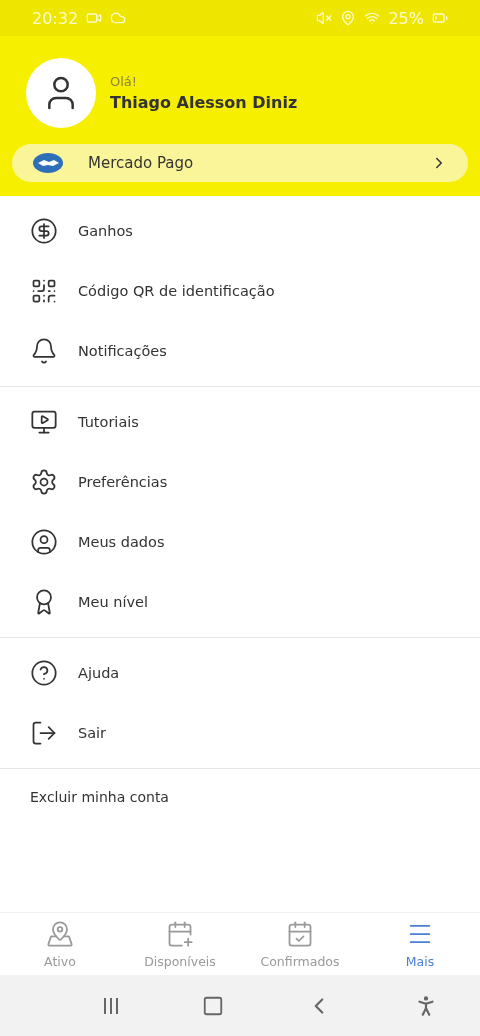 Image resolution: width=480 pixels, height=1036 pixels. What do you see at coordinates (99, 797) in the screenshot?
I see `delete-account-link: Excluir minha conta` at bounding box center [99, 797].